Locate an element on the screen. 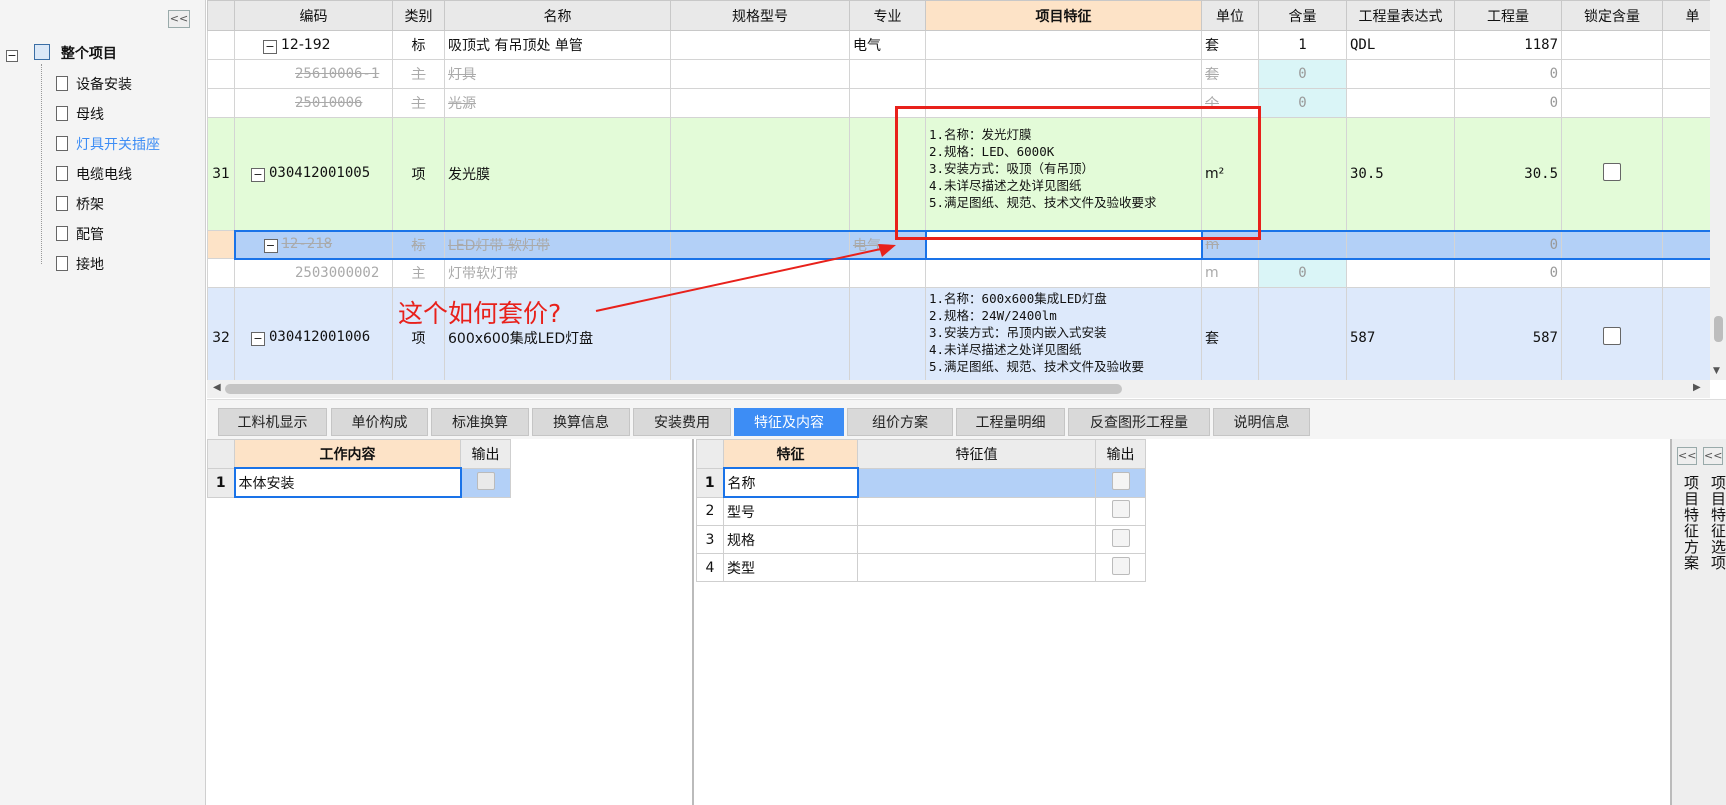 The width and height of the screenshot is (1726, 805). table-row: 2 型号 is located at coordinates (921, 511).